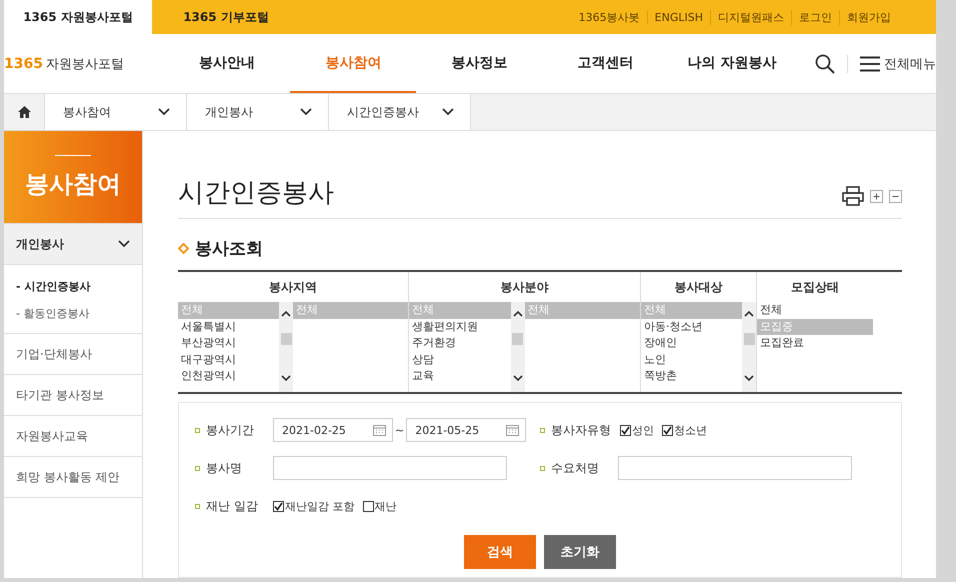 This screenshot has width=956, height=582. I want to click on print-icon, so click(853, 196).